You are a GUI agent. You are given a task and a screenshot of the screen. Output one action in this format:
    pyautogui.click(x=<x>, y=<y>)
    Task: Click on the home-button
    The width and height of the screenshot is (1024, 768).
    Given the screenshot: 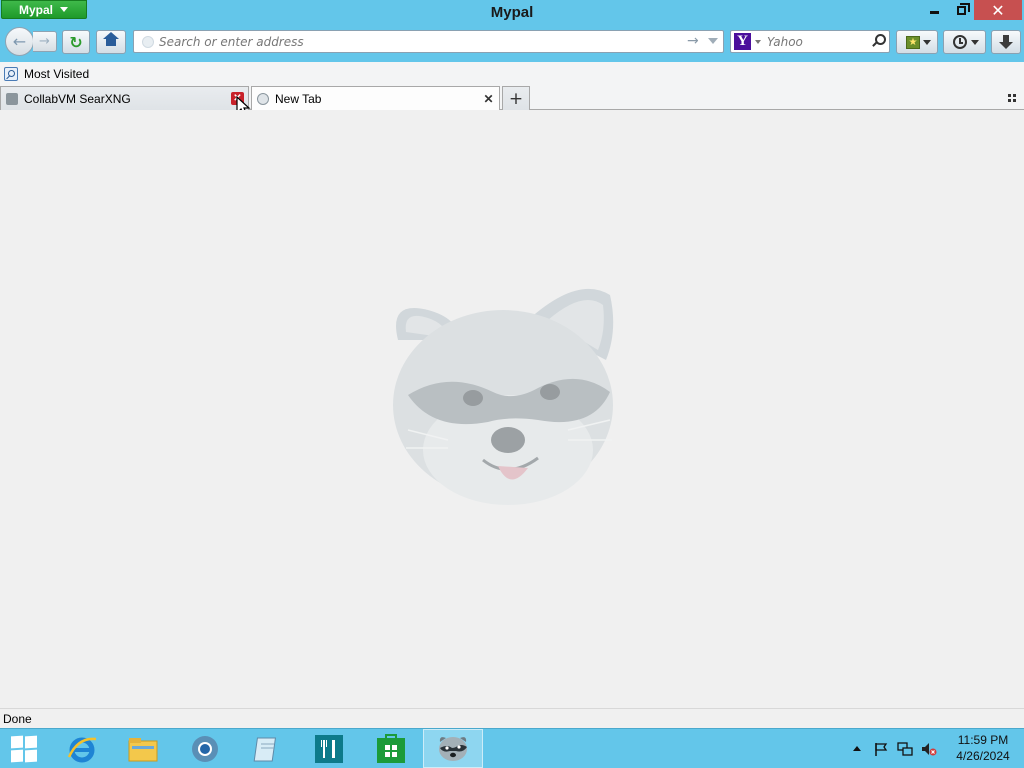 What is the action you would take?
    pyautogui.click(x=111, y=42)
    